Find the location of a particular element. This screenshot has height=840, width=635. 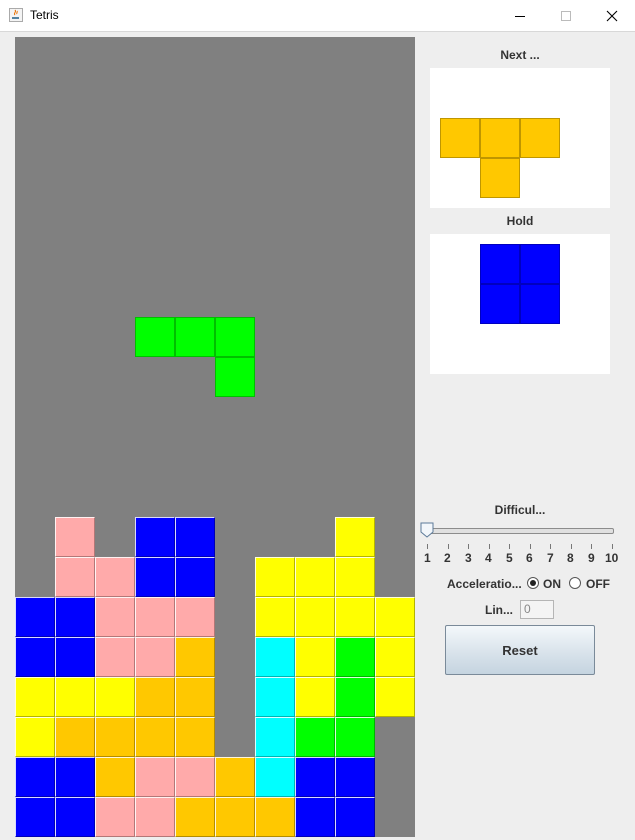

difficulty-tick-label: 6 is located at coordinates (529, 558).